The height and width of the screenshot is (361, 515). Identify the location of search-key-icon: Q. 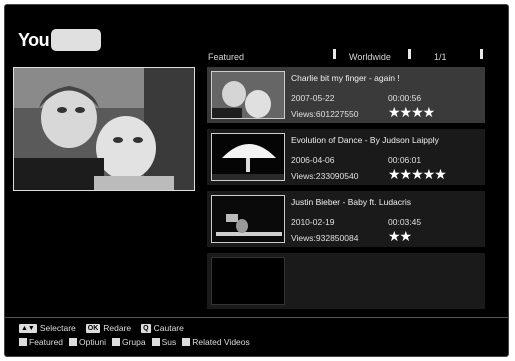
(146, 328).